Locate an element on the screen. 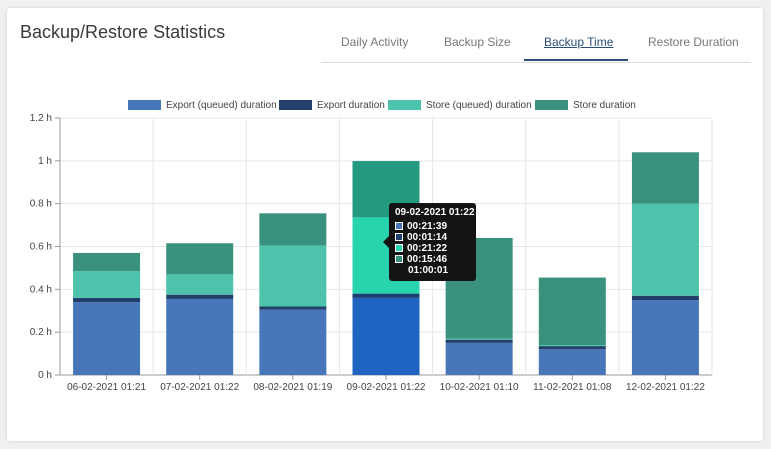 This screenshot has height=449, width=771. tooltip-value: 00:21:39 is located at coordinates (427, 226).